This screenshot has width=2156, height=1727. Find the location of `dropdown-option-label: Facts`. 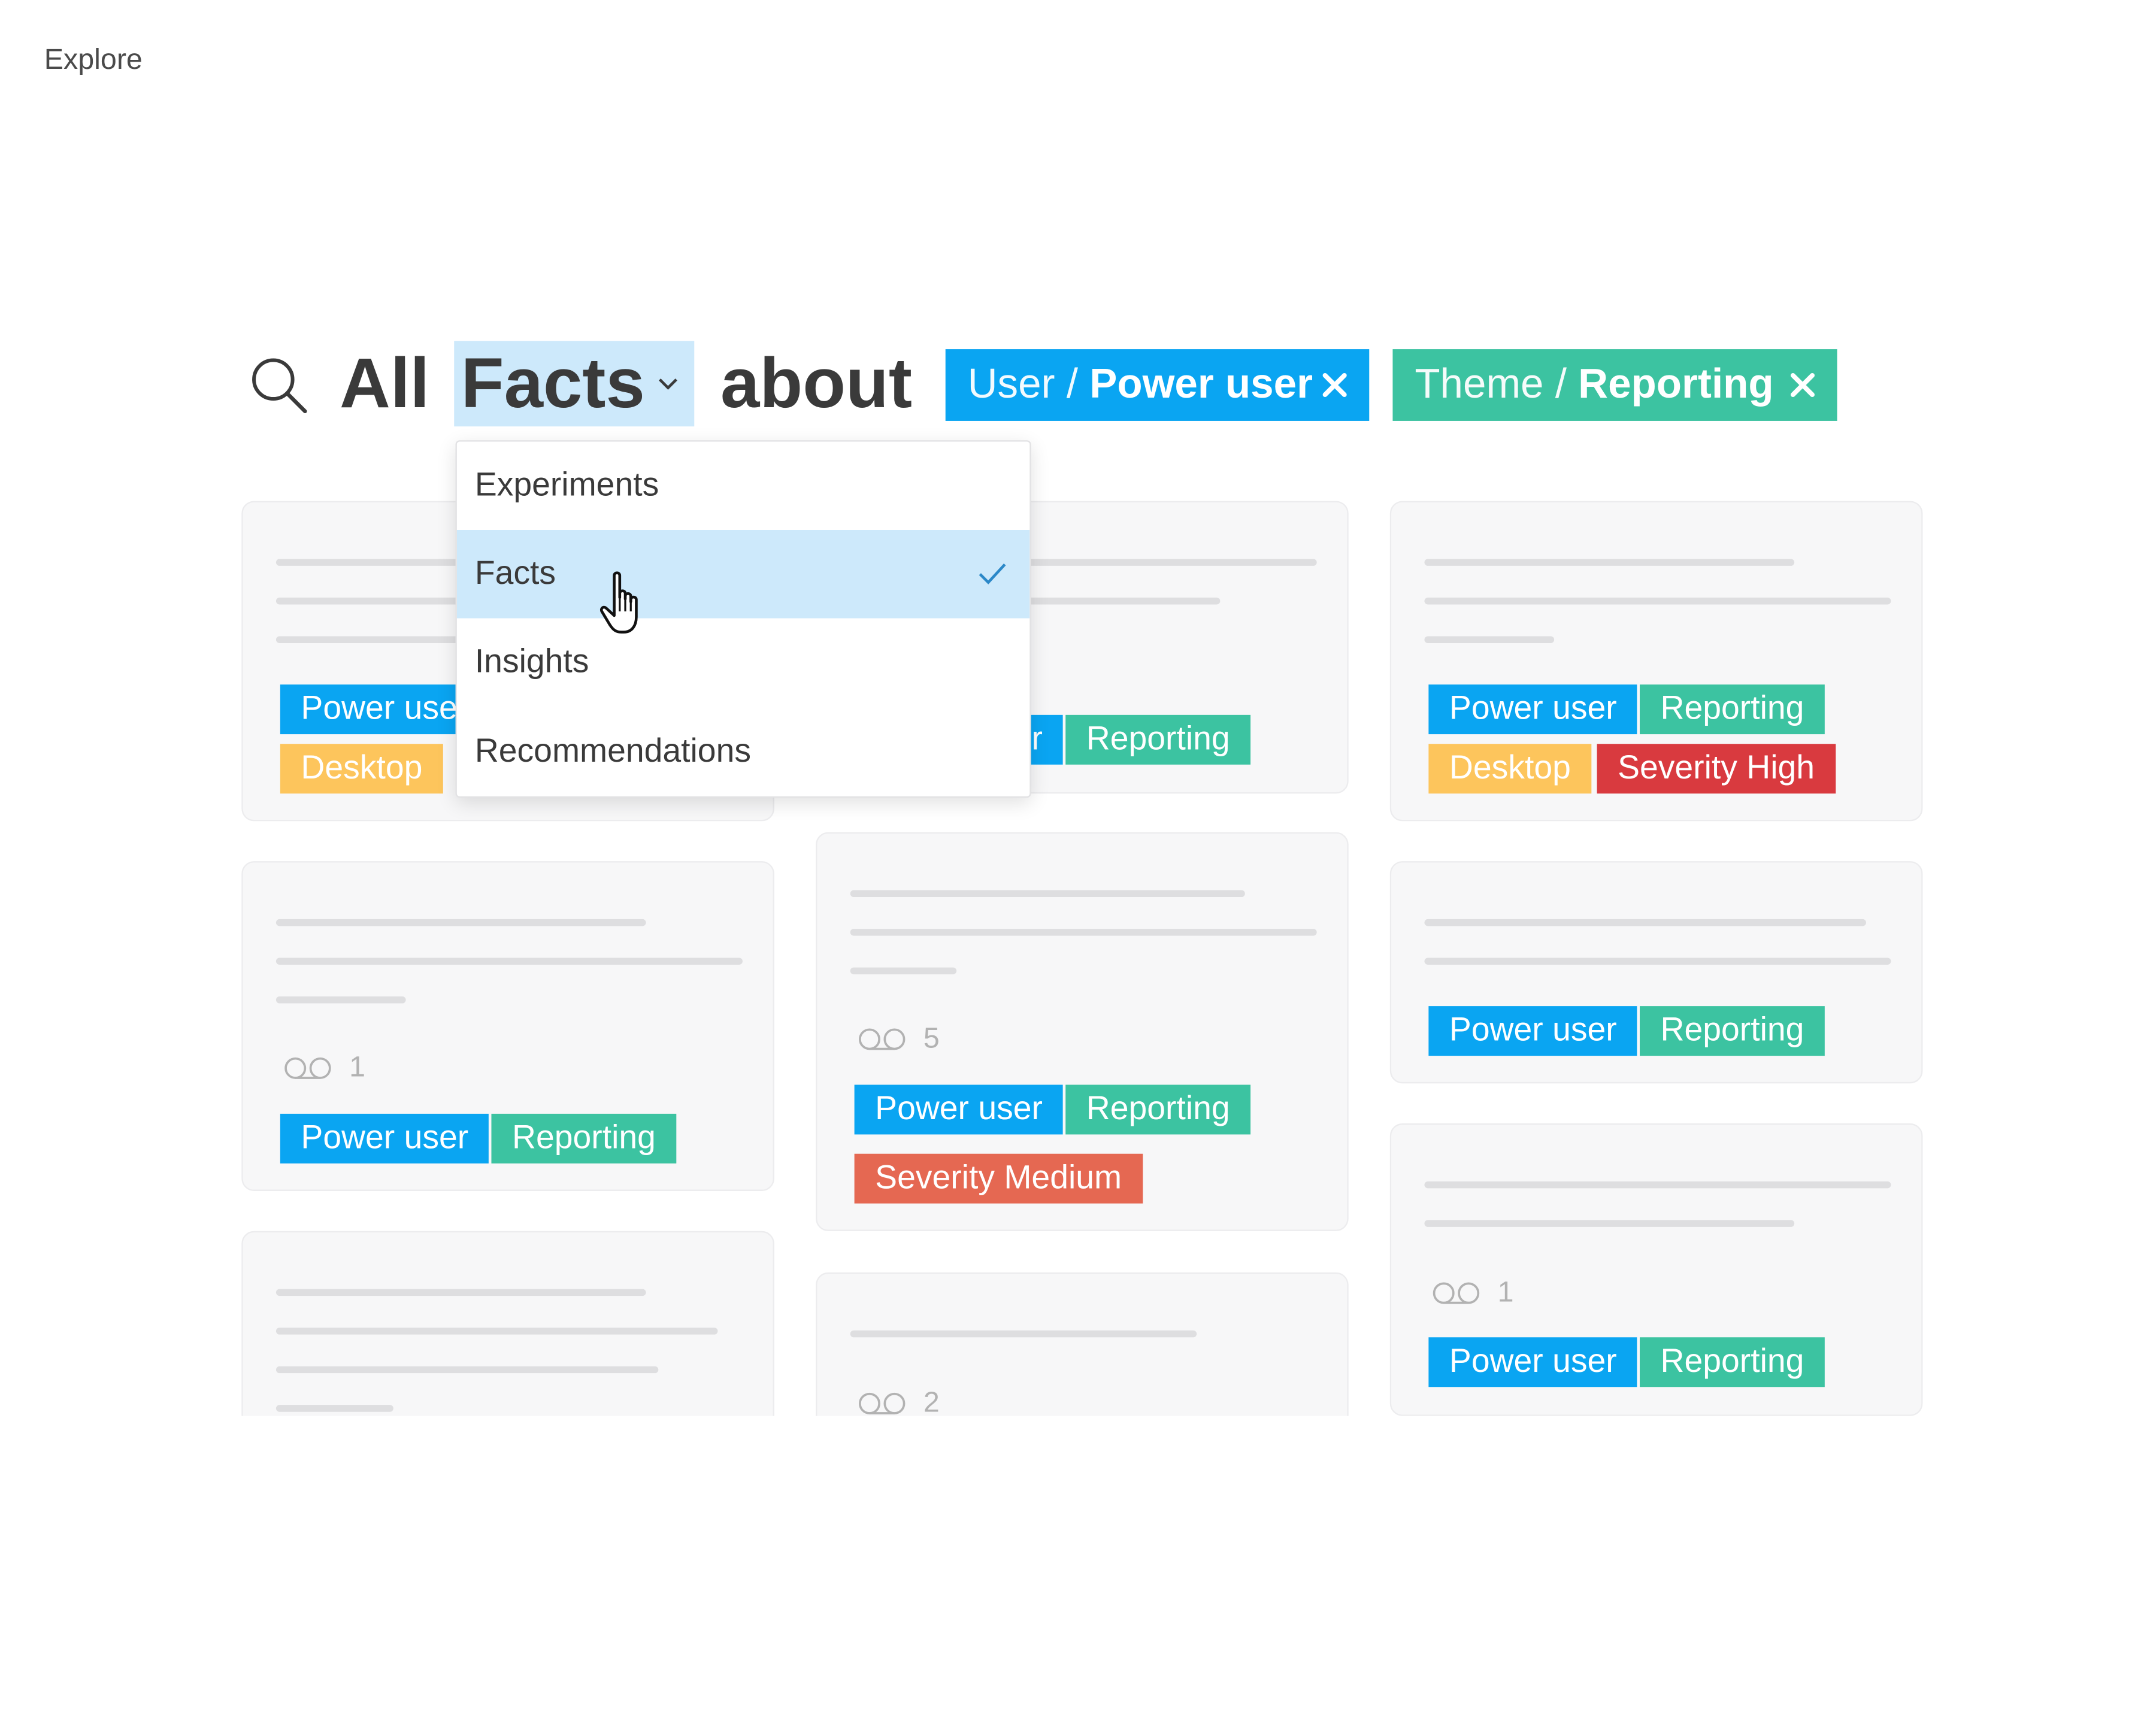

dropdown-option-label: Facts is located at coordinates (515, 573).